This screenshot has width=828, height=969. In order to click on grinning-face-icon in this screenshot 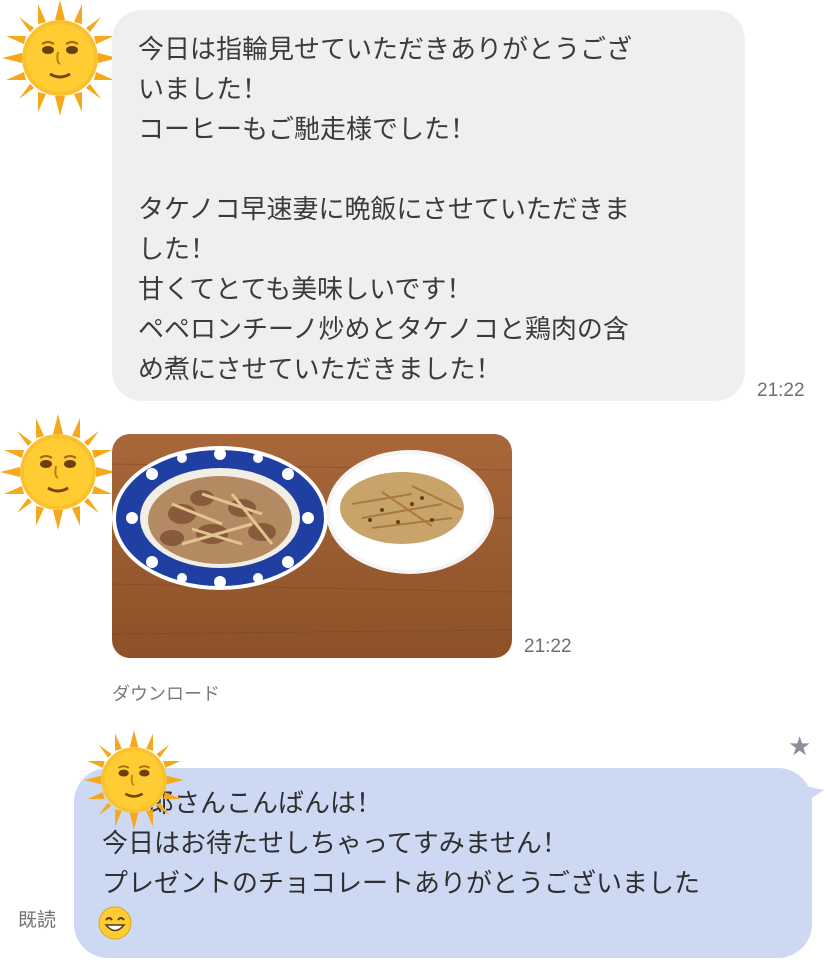, I will do `click(115, 925)`.